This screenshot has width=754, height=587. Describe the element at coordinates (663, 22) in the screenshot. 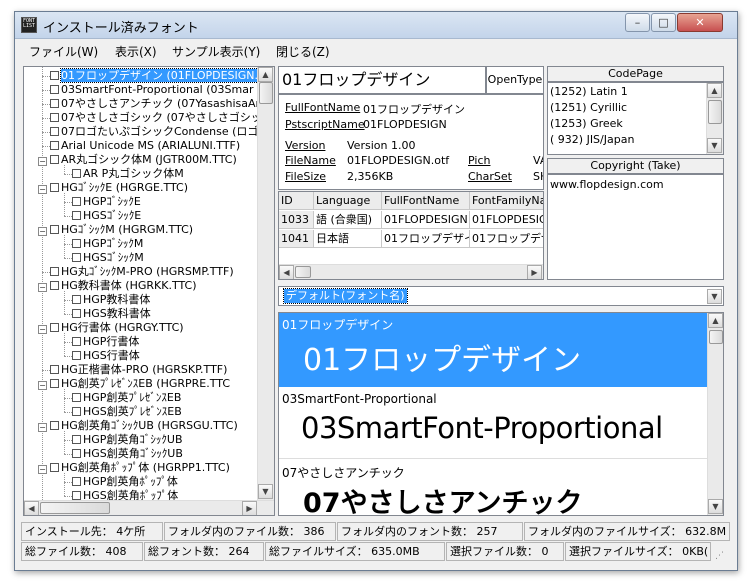

I see `maximize-button: □` at that location.